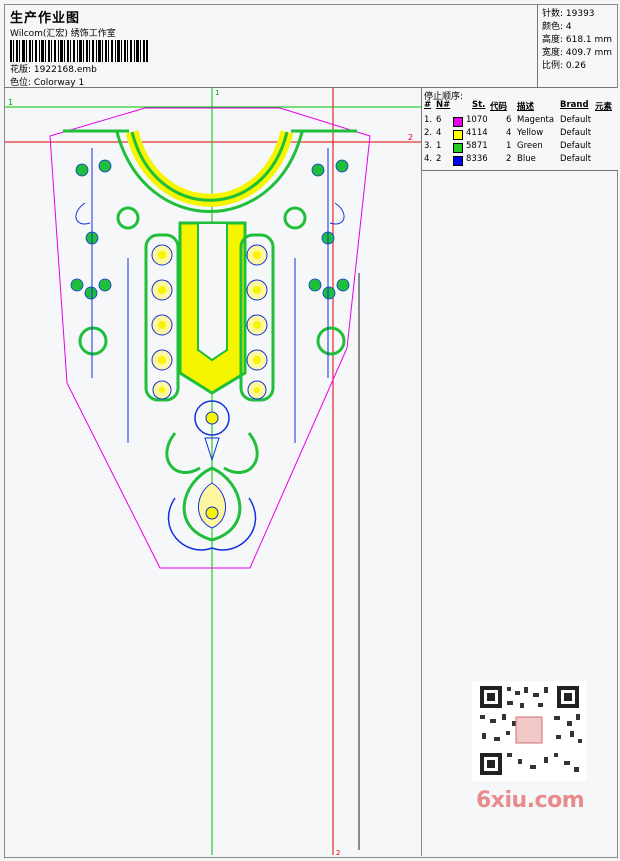 The image size is (620, 861). What do you see at coordinates (604, 107) in the screenshot?
I see `col-element: 元素` at bounding box center [604, 107].